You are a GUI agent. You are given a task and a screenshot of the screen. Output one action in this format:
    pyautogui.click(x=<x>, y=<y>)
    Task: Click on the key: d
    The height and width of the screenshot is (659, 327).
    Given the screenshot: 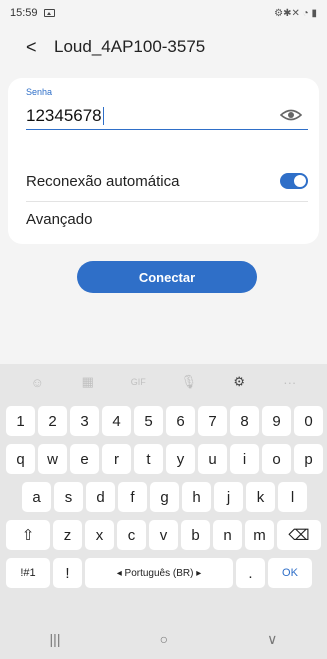 What is the action you would take?
    pyautogui.click(x=100, y=497)
    